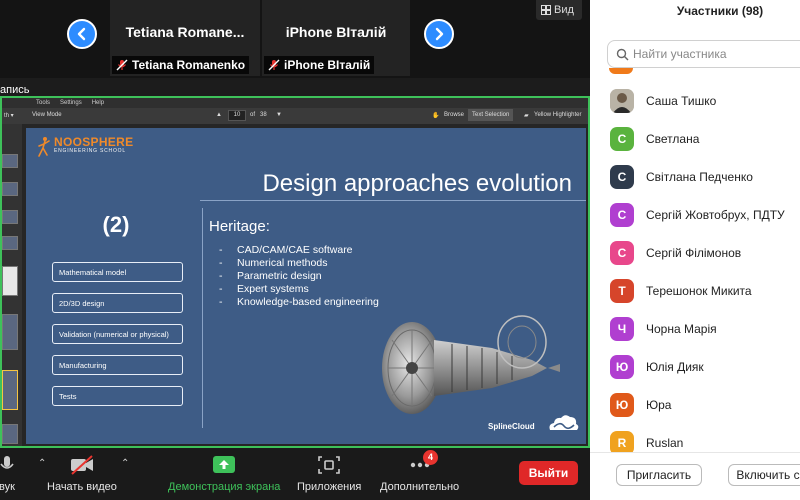 Image resolution: width=800 pixels, height=500 pixels. What do you see at coordinates (117, 396) in the screenshot?
I see `process-box: Tests` at bounding box center [117, 396].